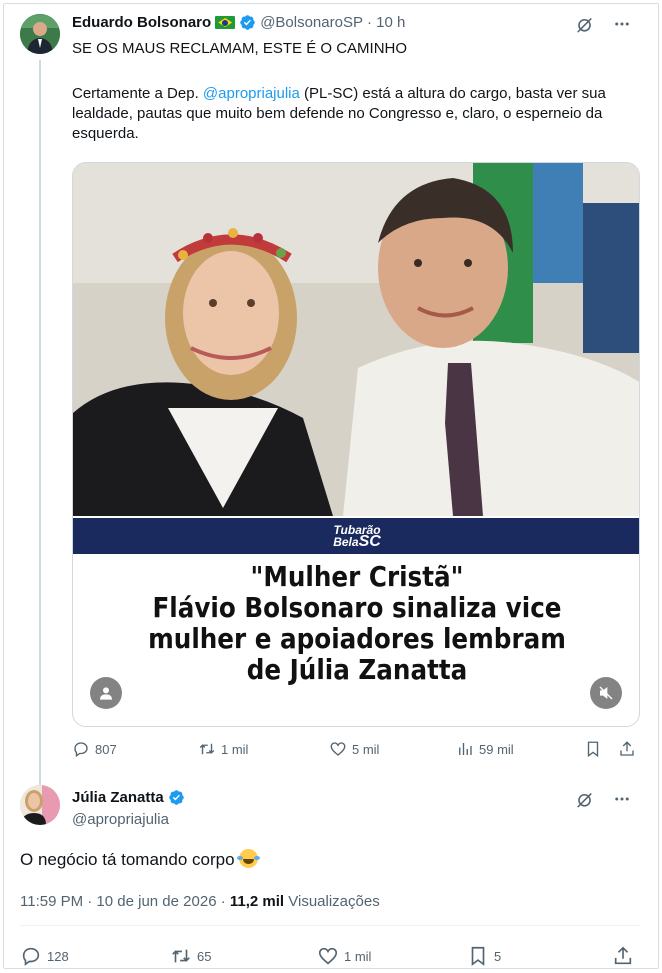 The image size is (662, 973). What do you see at coordinates (240, 48) in the screenshot?
I see `post-headline: SE OS MAUS RECLAMAM, ESTE É O CAMINHO` at bounding box center [240, 48].